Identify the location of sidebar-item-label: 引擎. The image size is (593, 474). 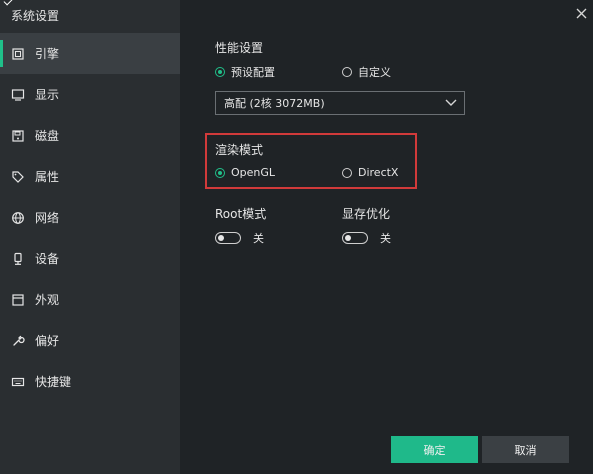
(47, 54).